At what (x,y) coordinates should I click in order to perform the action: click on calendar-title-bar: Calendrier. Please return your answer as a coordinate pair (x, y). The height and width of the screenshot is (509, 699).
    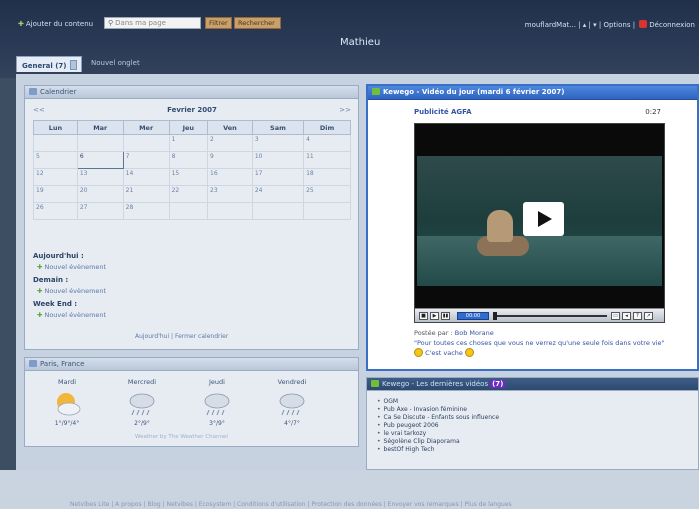
    Looking at the image, I should click on (191, 92).